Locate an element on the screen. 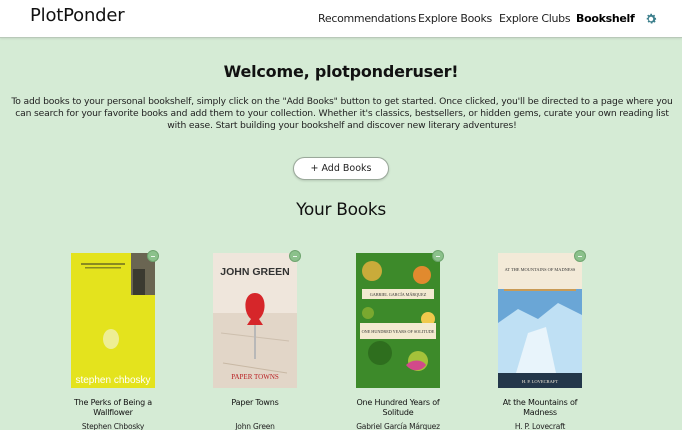  nav-recommendations: Recommendations is located at coordinates (367, 18).